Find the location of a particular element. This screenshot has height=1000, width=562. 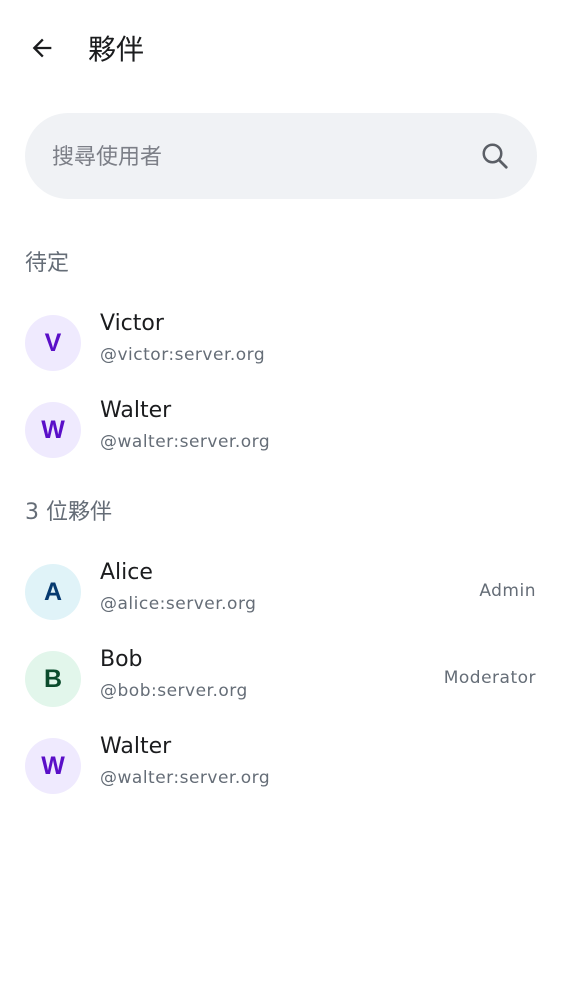

member-name: Alice is located at coordinates (126, 572).